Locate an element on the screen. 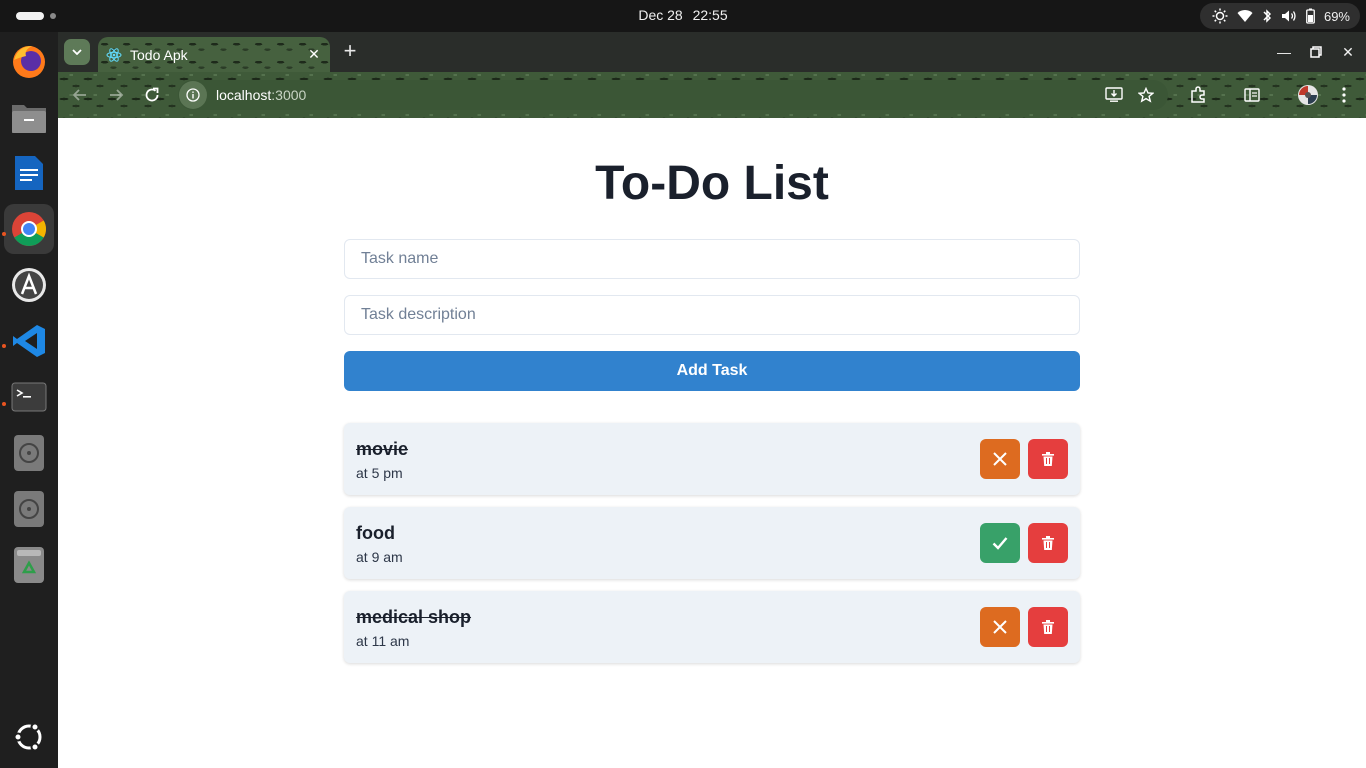 The height and width of the screenshot is (768, 1366). vscode-icon is located at coordinates (29, 341).